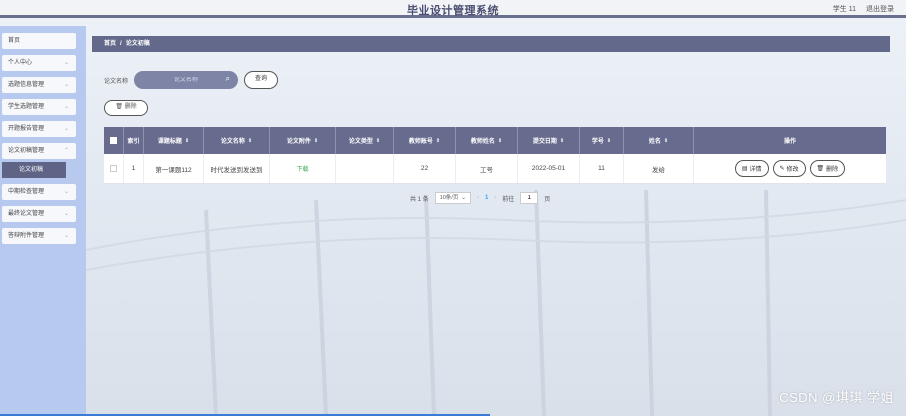  What do you see at coordinates (169, 142) in the screenshot?
I see `header-label: 课题标题` at bounding box center [169, 142].